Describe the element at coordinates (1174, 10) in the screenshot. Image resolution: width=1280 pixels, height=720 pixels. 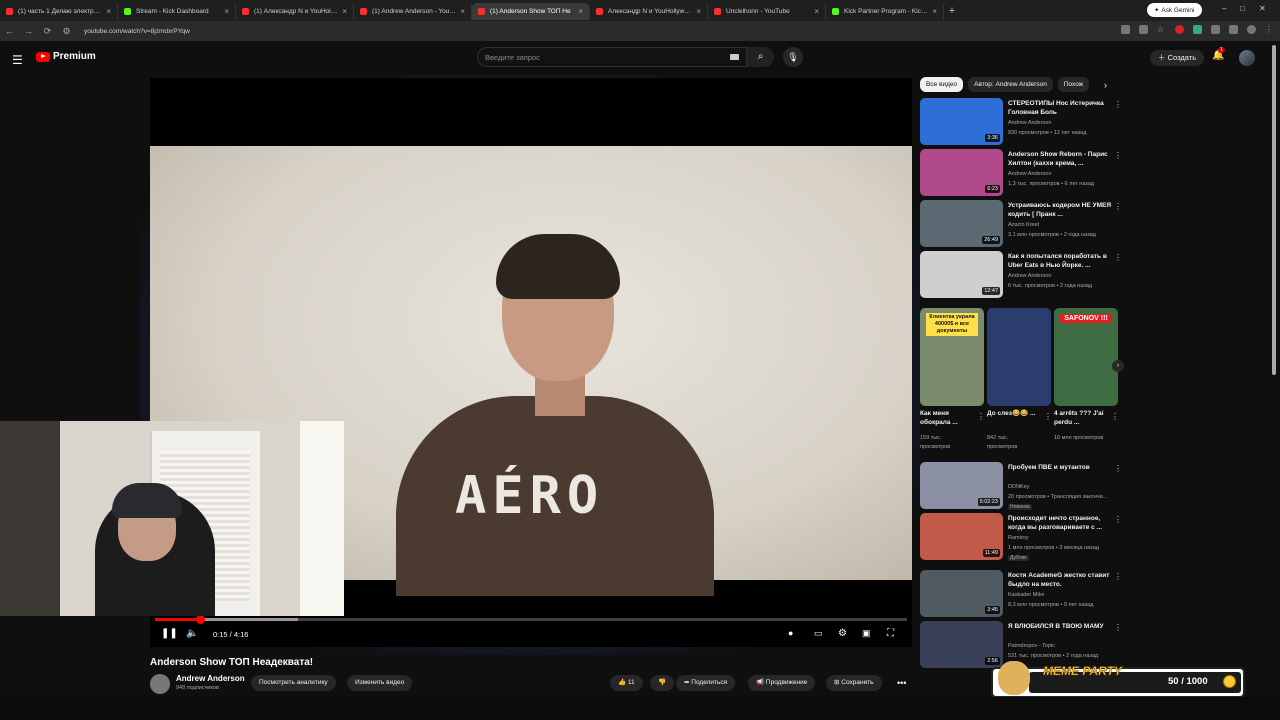
I see `ask-gemini-button: ✦ Ask Gemini` at that location.